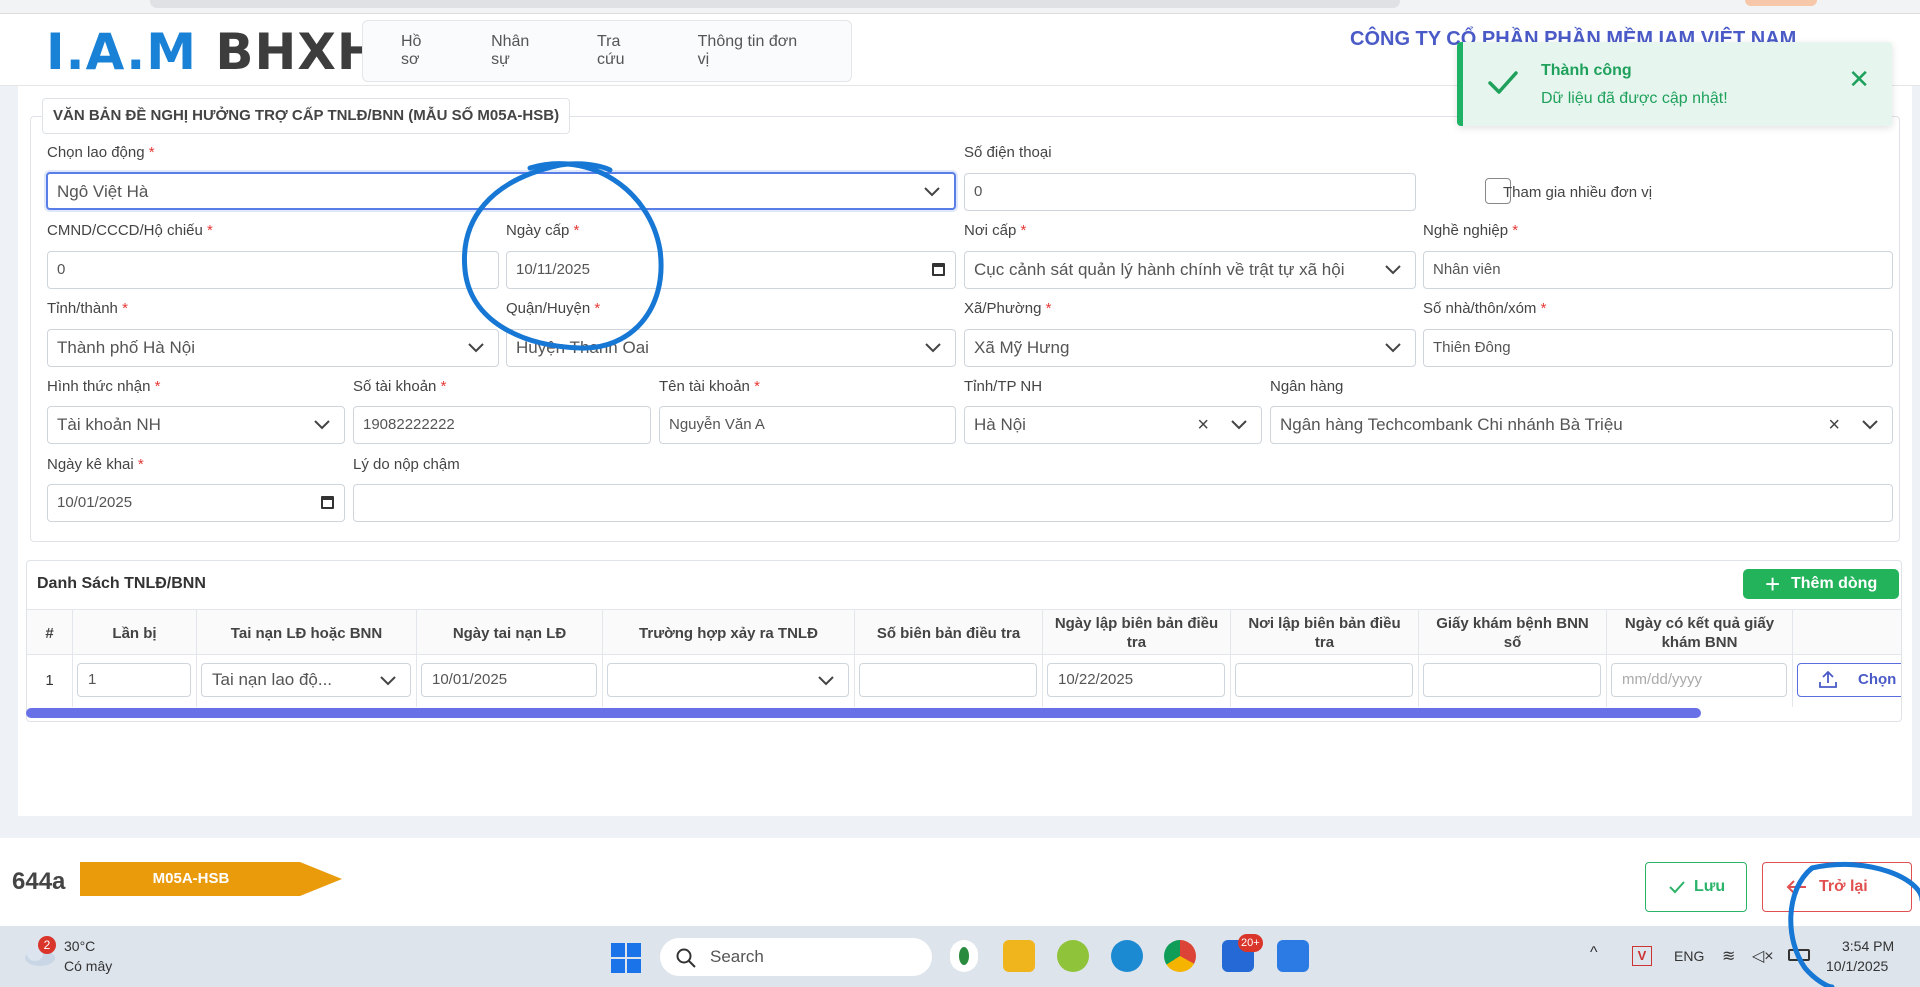  What do you see at coordinates (1586, 70) in the screenshot?
I see `toast-title: Thành công` at bounding box center [1586, 70].